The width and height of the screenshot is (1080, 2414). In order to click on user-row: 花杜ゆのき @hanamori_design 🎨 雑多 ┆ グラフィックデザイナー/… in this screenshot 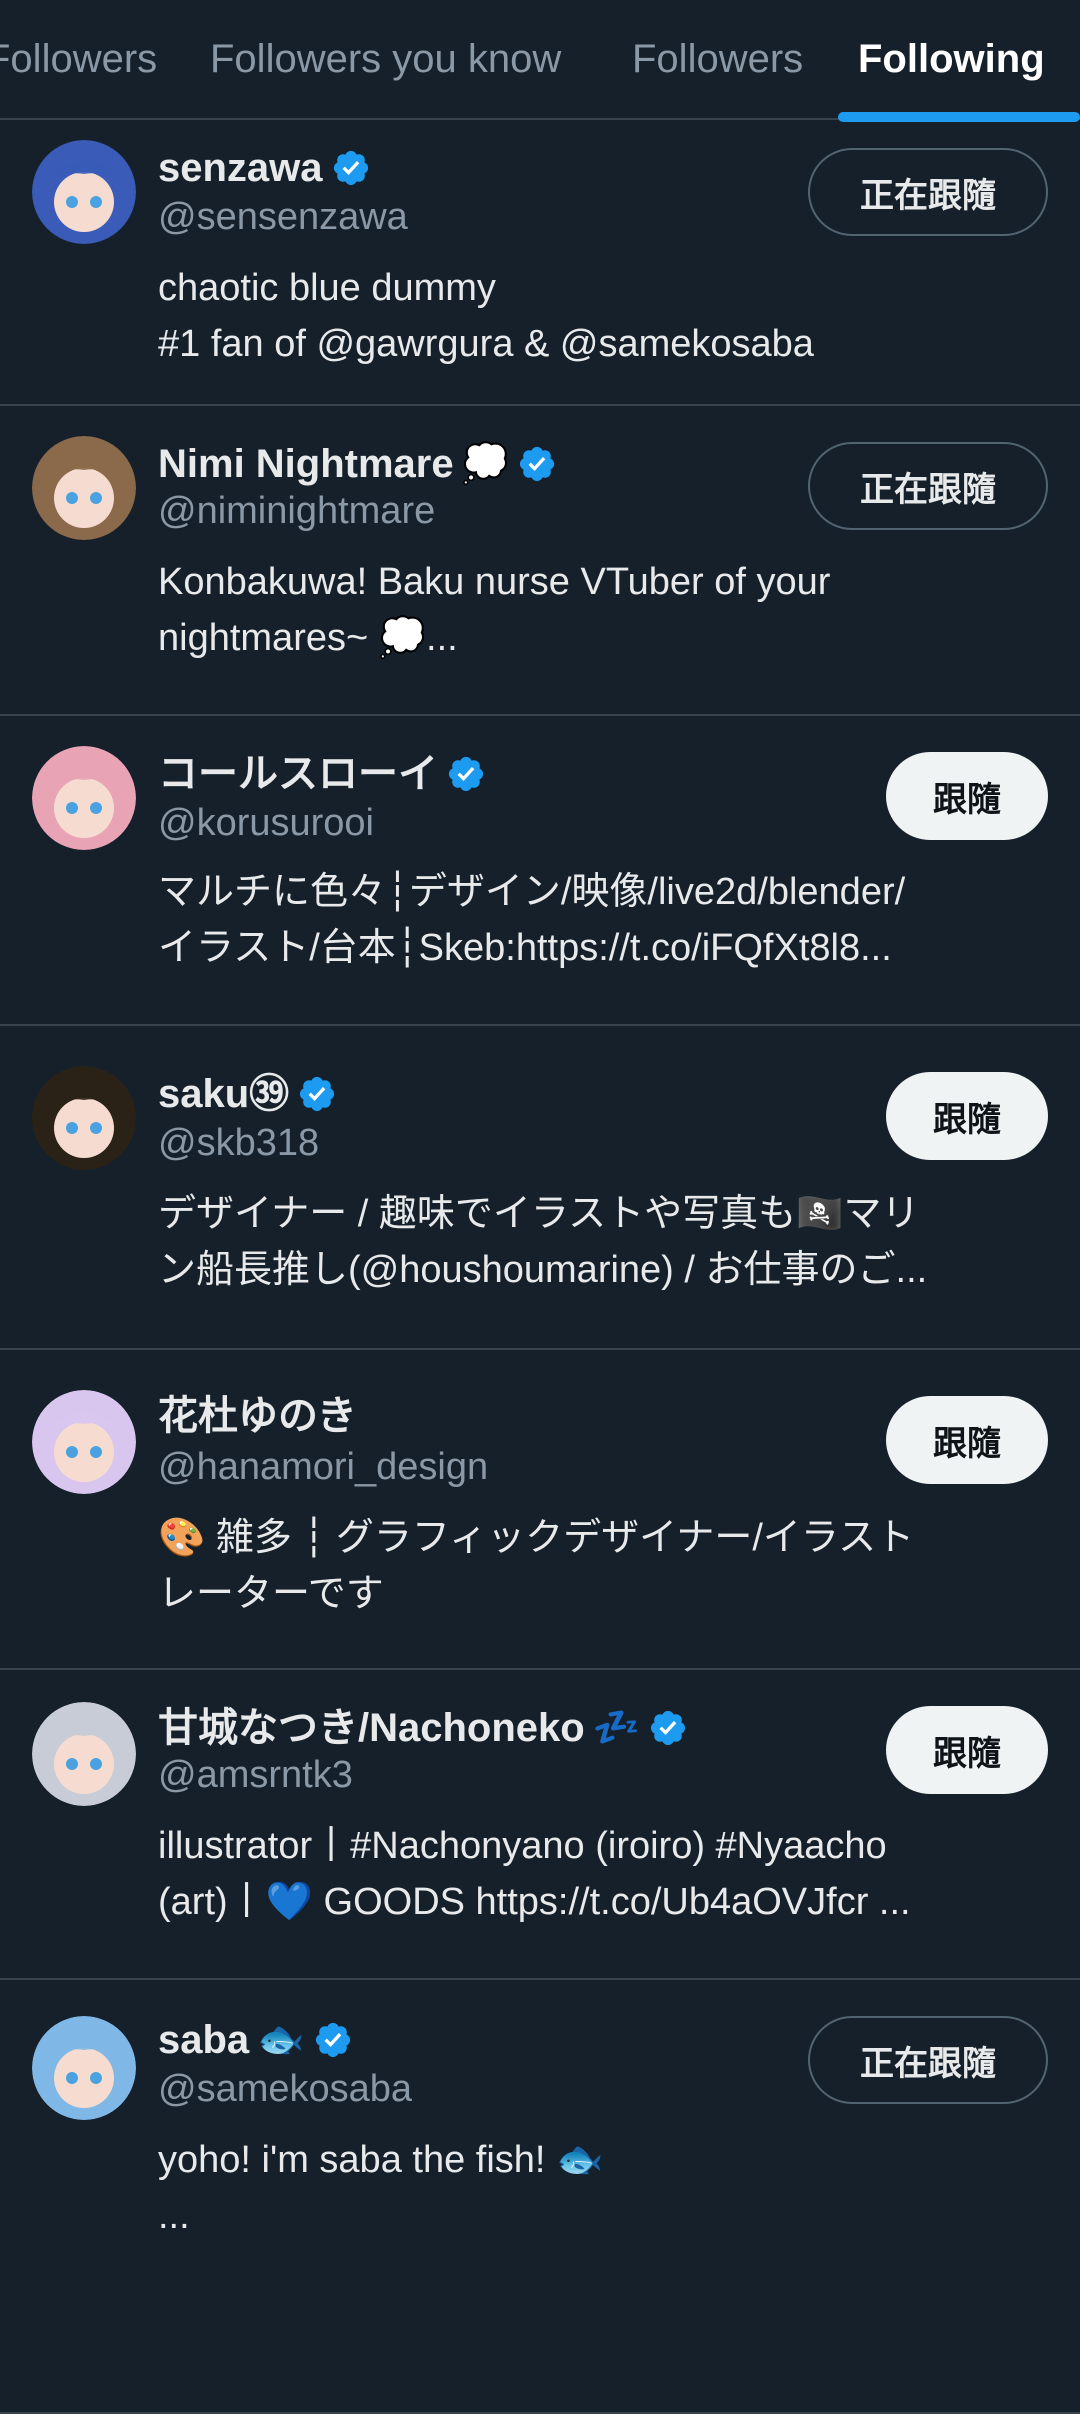, I will do `click(540, 1510)`.